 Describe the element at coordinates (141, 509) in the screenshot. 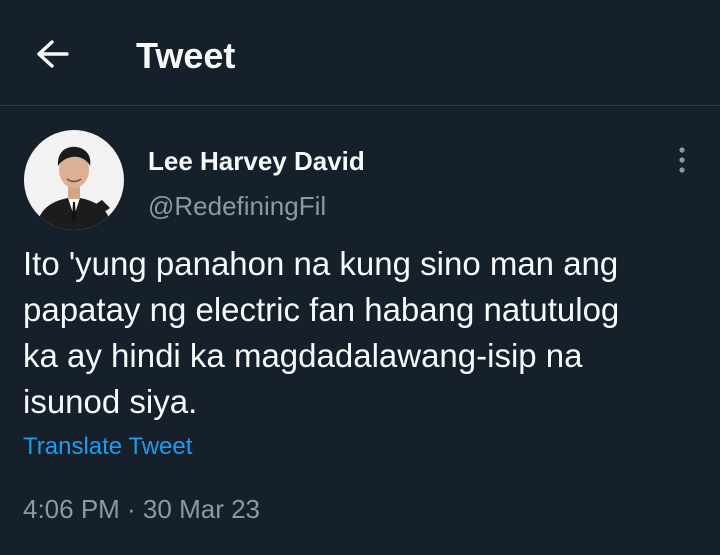

I see `tweet-timestamp: 4:06 PM · 30 Mar 23` at that location.